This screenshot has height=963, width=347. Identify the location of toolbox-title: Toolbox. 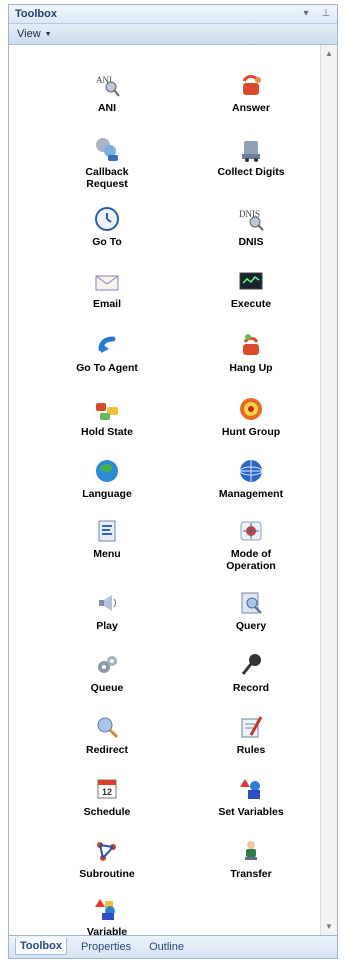
(36, 14).